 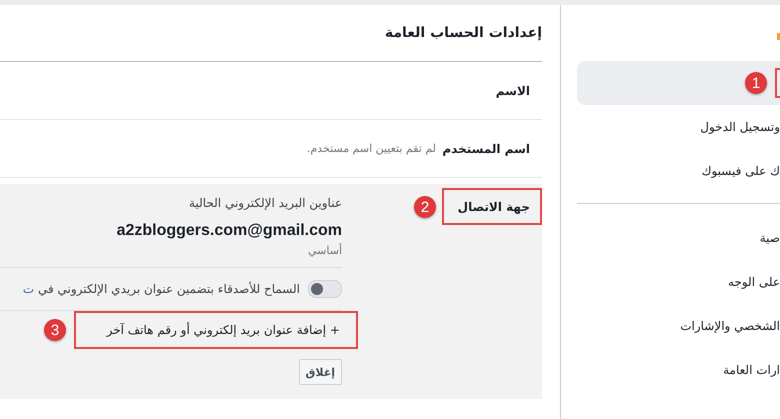 What do you see at coordinates (678, 127) in the screenshot?
I see `sidebar-item: وتسجيل الدخول` at bounding box center [678, 127].